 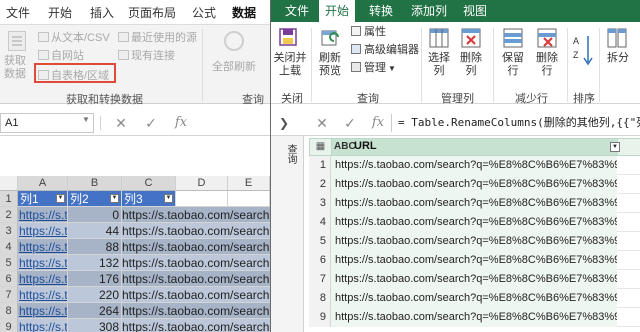 I want to click on select-all-corner, so click(x=9, y=183).